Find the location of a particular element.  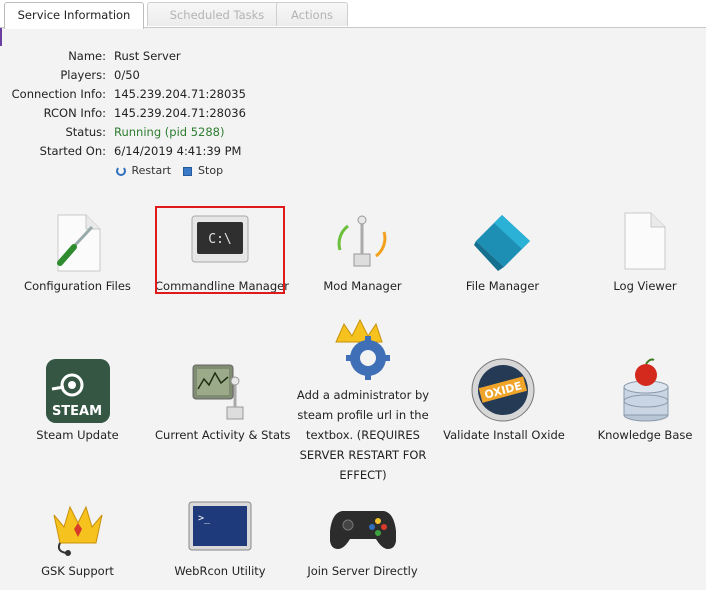

service-actions: Restart Stop is located at coordinates (169, 171).